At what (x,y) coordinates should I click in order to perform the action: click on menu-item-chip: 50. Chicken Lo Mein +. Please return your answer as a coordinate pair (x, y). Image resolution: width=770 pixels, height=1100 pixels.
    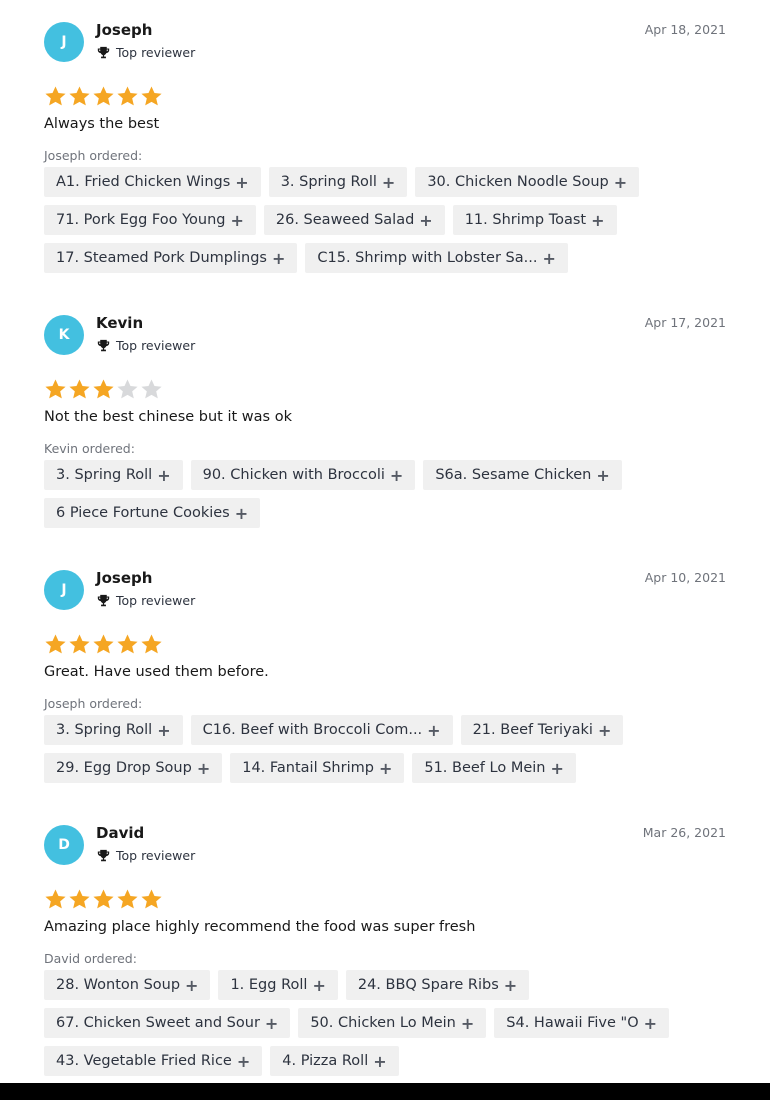
    Looking at the image, I should click on (392, 1023).